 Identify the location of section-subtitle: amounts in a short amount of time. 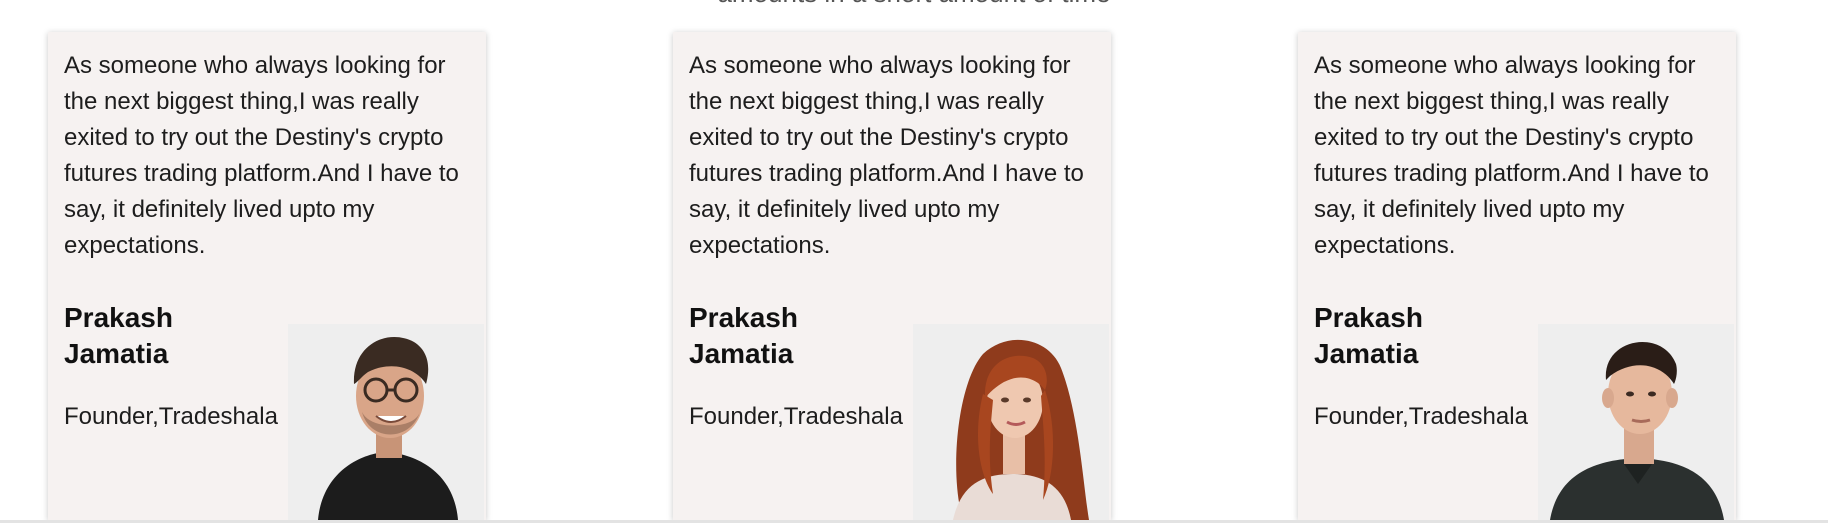
(914, 4).